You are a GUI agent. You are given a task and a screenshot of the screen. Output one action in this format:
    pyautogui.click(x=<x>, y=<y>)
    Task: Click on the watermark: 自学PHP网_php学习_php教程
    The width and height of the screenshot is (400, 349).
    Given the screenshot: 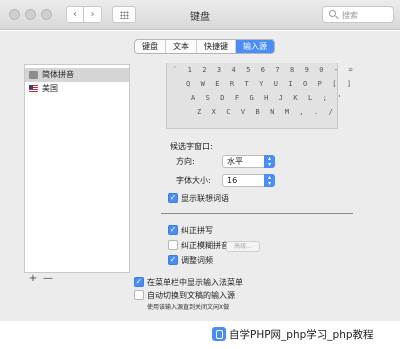 What is the action you would take?
    pyautogui.click(x=306, y=335)
    